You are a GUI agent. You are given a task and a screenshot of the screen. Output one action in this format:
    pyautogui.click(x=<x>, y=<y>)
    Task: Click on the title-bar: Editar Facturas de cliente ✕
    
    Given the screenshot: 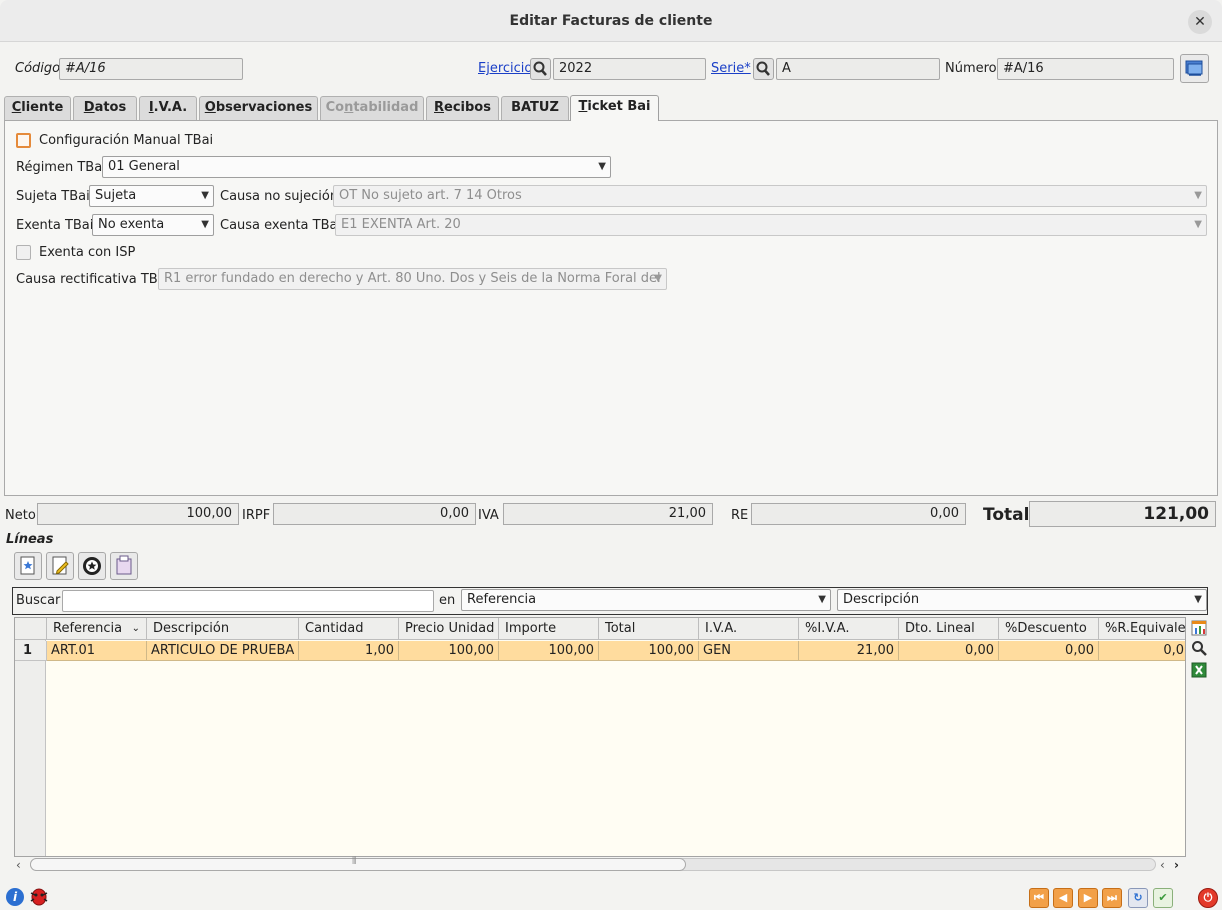 What is the action you would take?
    pyautogui.click(x=611, y=21)
    